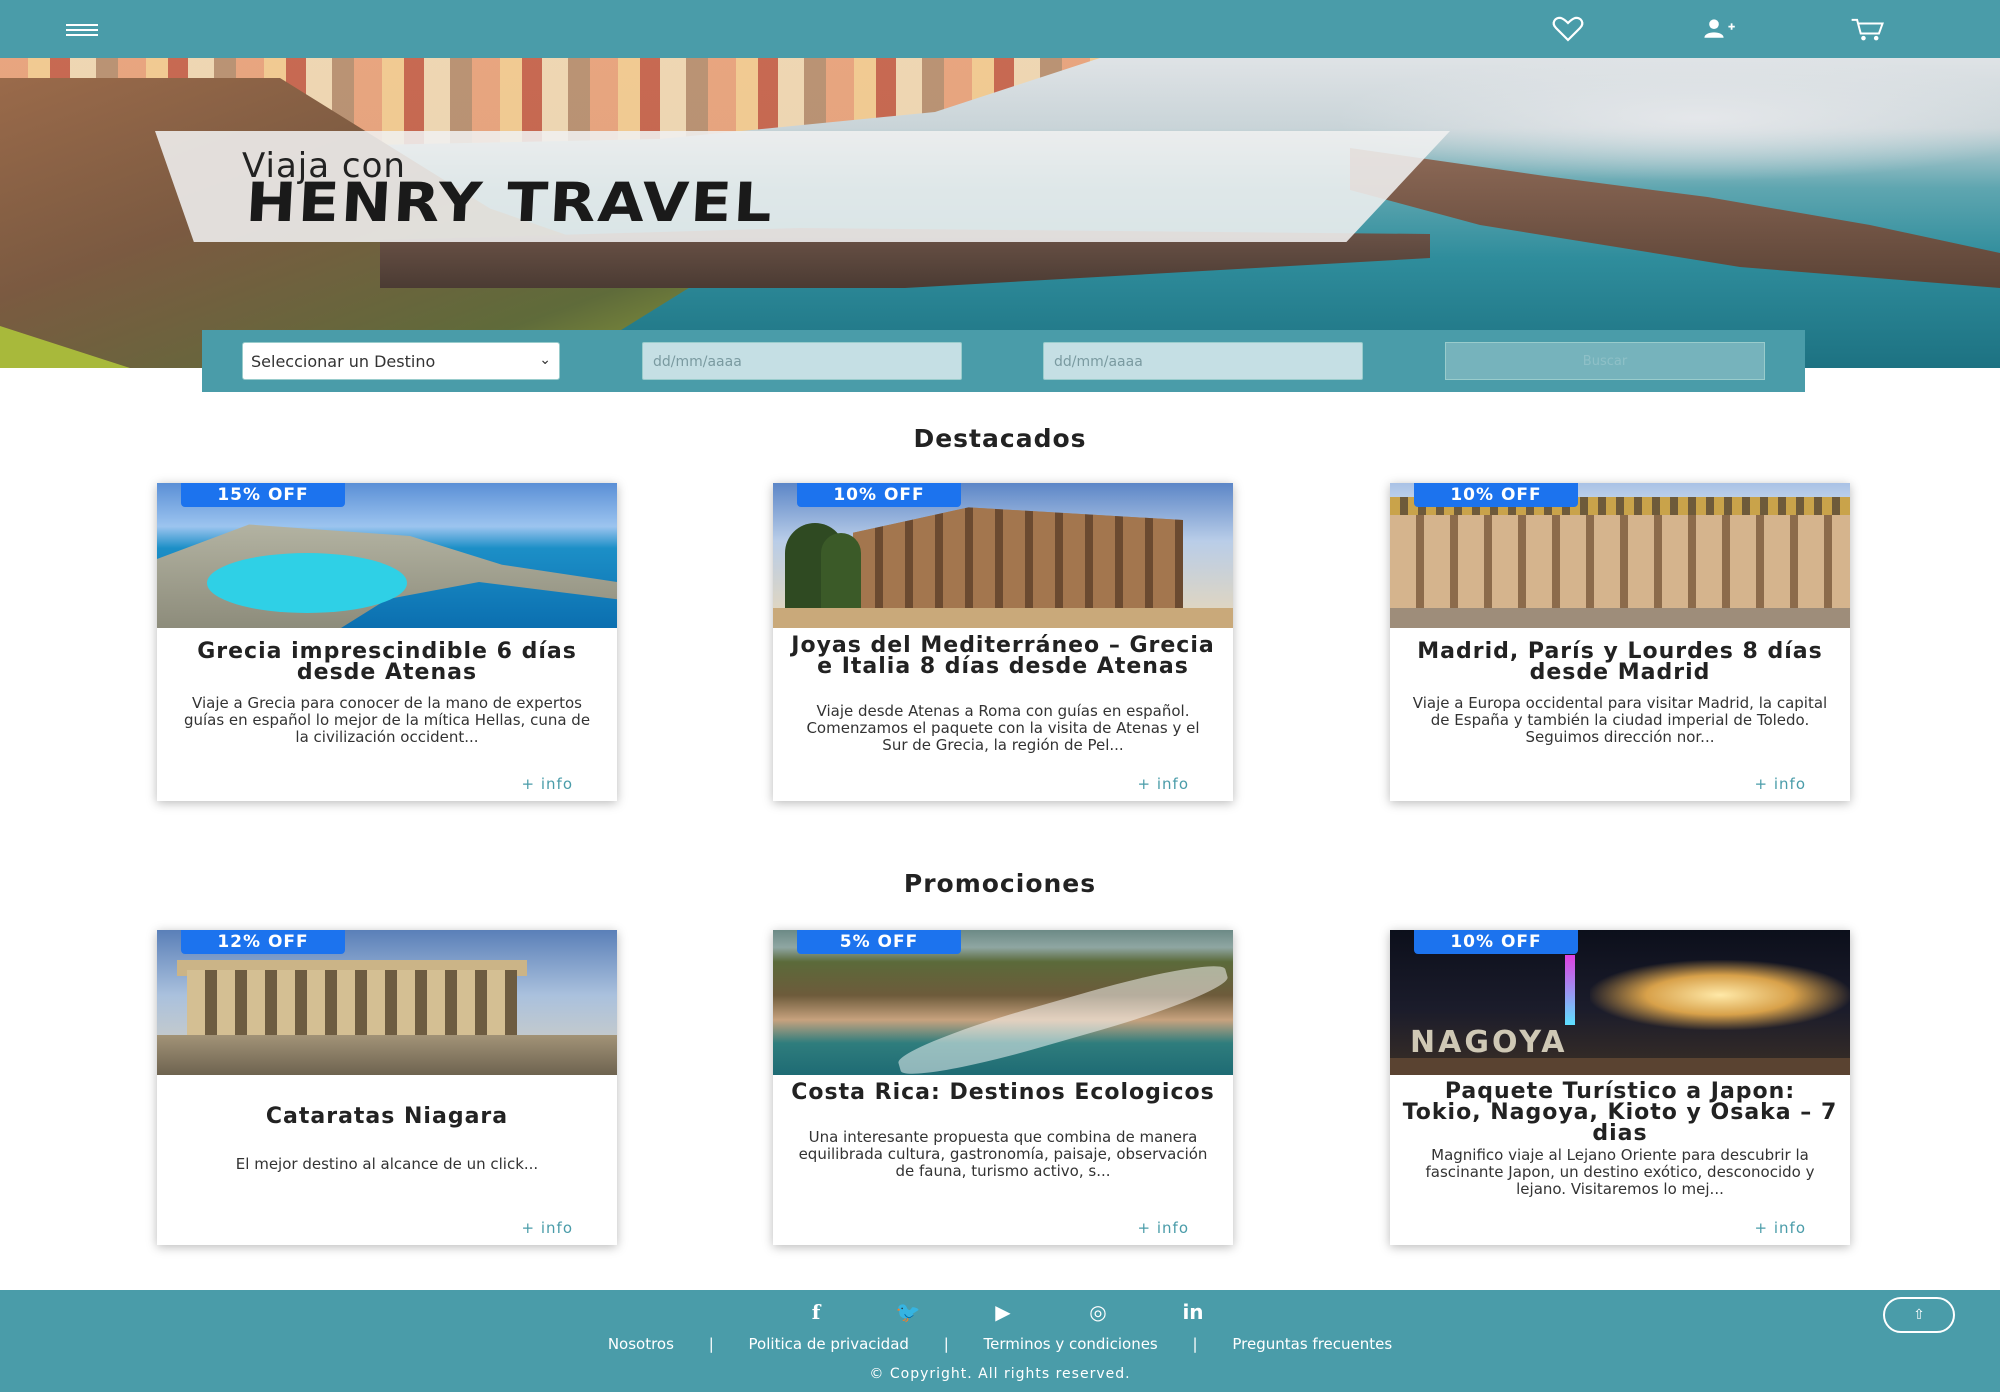 The height and width of the screenshot is (1392, 2000). I want to click on footer-link-terminos: Terminos y condiciones, so click(1071, 1344).